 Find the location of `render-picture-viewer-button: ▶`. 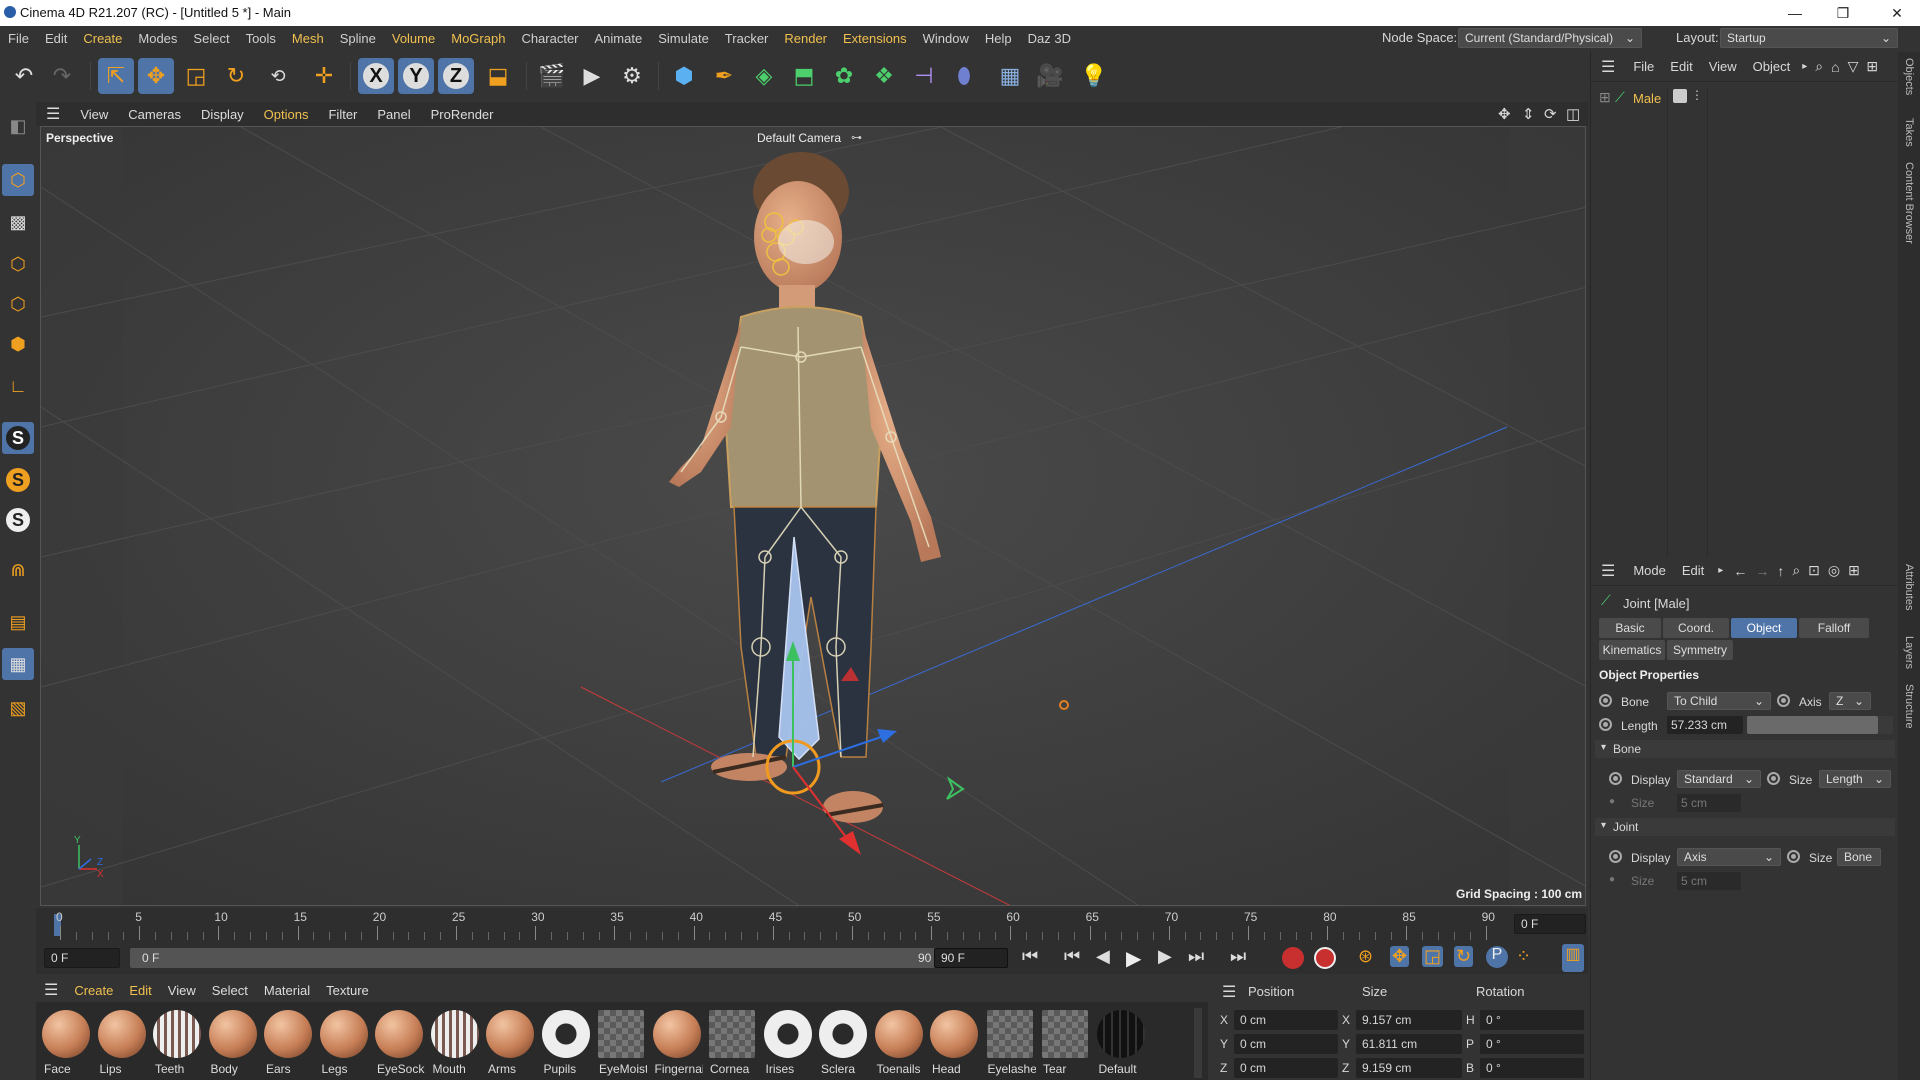

render-picture-viewer-button: ▶ is located at coordinates (592, 76).